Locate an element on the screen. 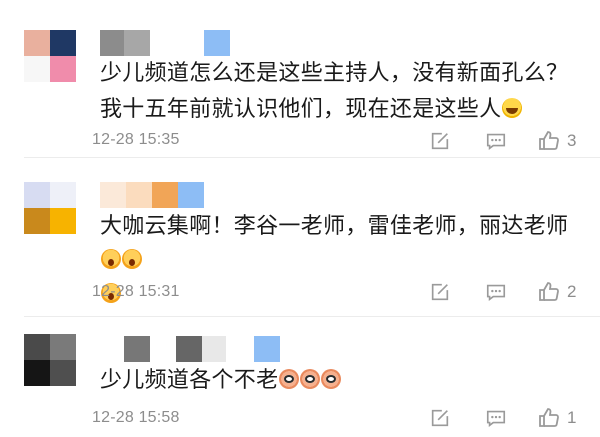 Image resolution: width=600 pixels, height=437 pixels. comment-text: 少儿频道怎么还是这些主持人，没有新面孔么？我十五年前就认识他们，现在还是这些人 is located at coordinates (334, 91).